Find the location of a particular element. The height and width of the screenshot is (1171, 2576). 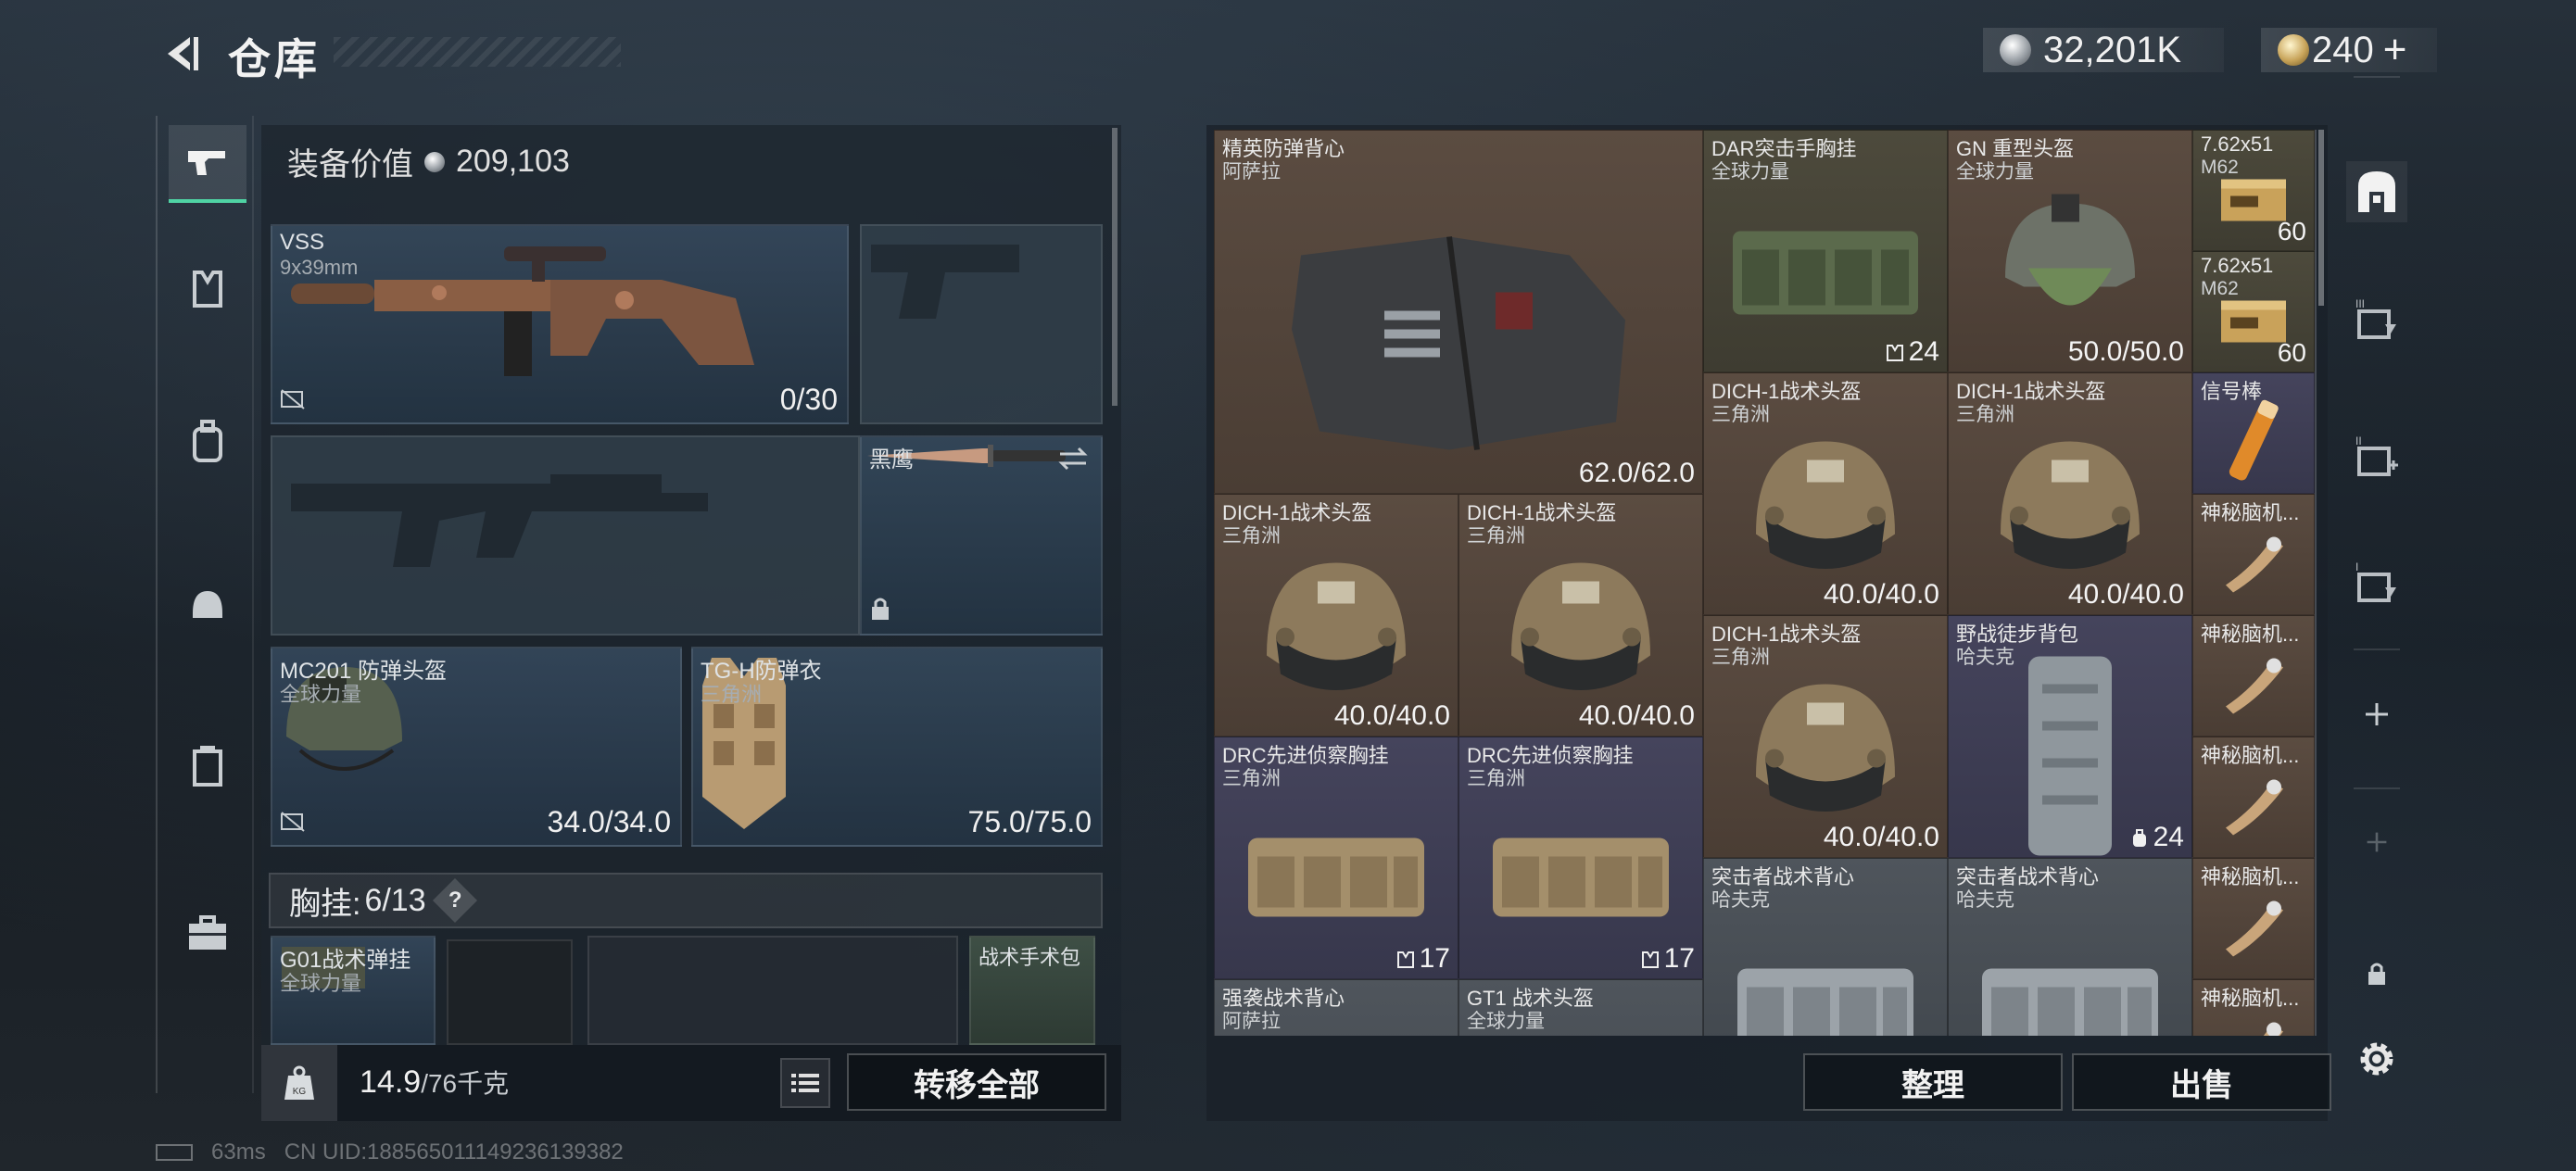

stash-3-icon: I is located at coordinates (2376, 581).